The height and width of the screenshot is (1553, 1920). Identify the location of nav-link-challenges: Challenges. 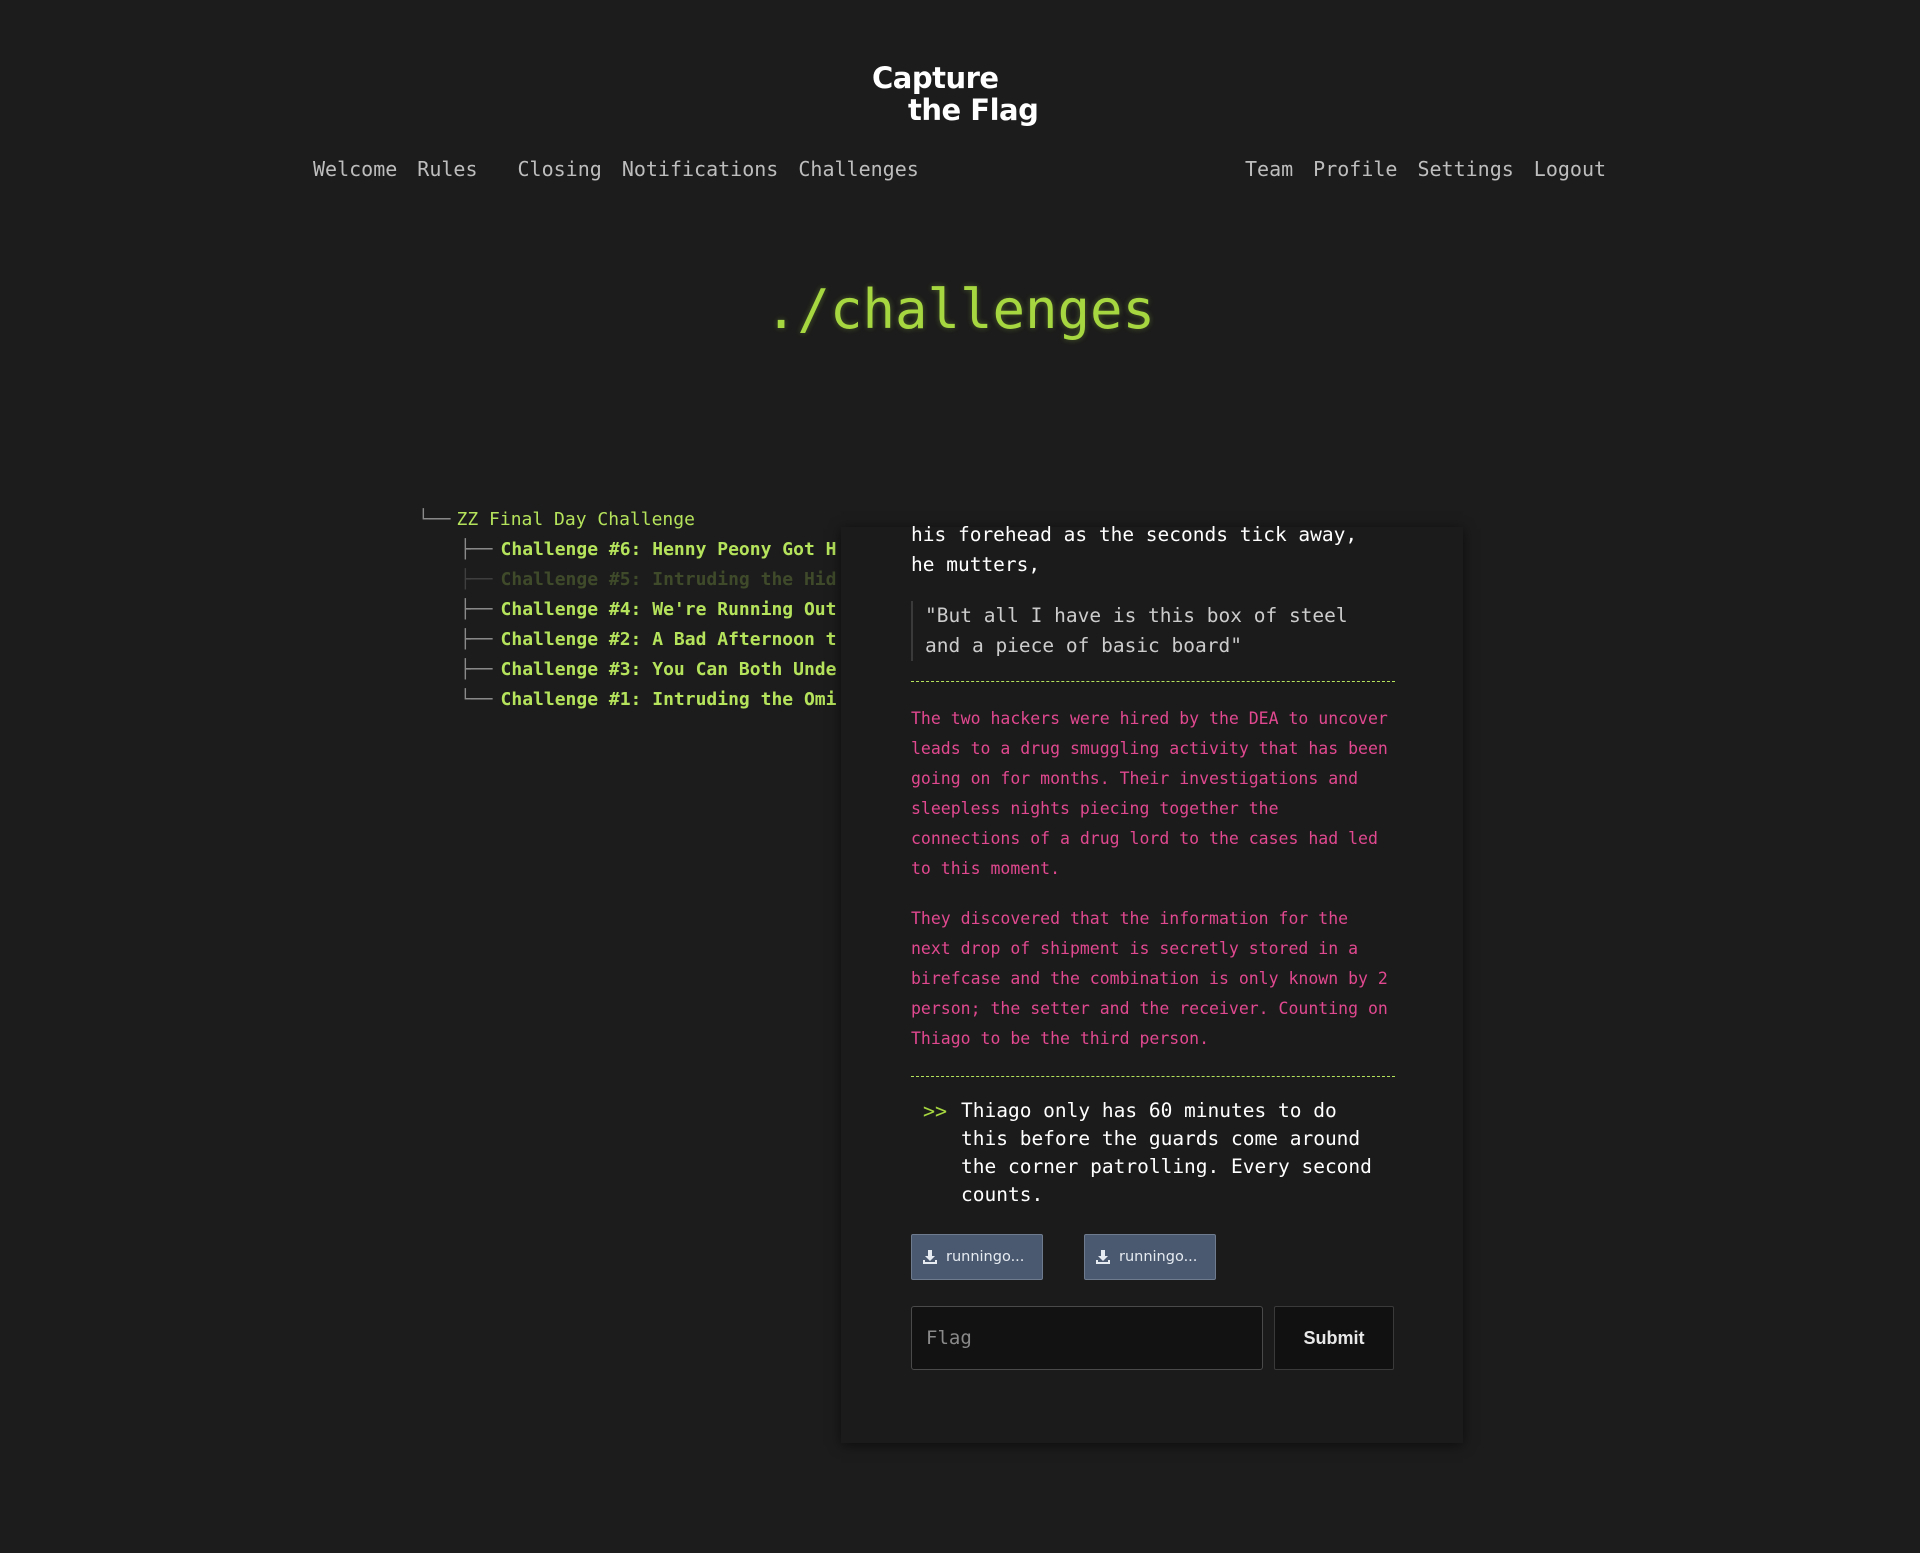
(858, 169).